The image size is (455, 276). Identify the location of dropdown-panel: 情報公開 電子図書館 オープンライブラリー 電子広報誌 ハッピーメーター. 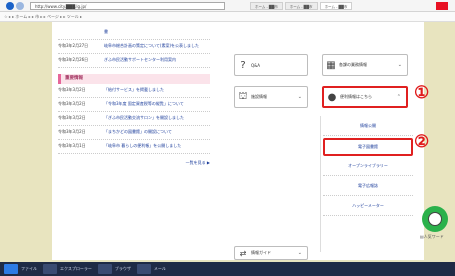
(366, 184).